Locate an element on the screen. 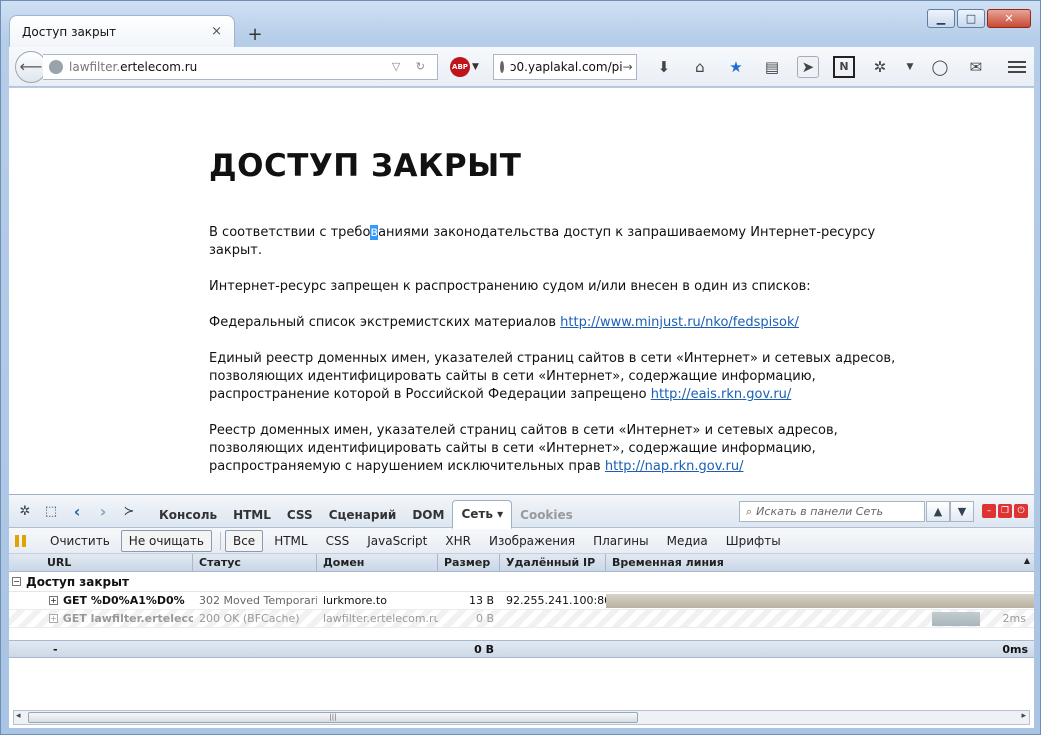  search-next-icon: ▼ is located at coordinates (962, 511).